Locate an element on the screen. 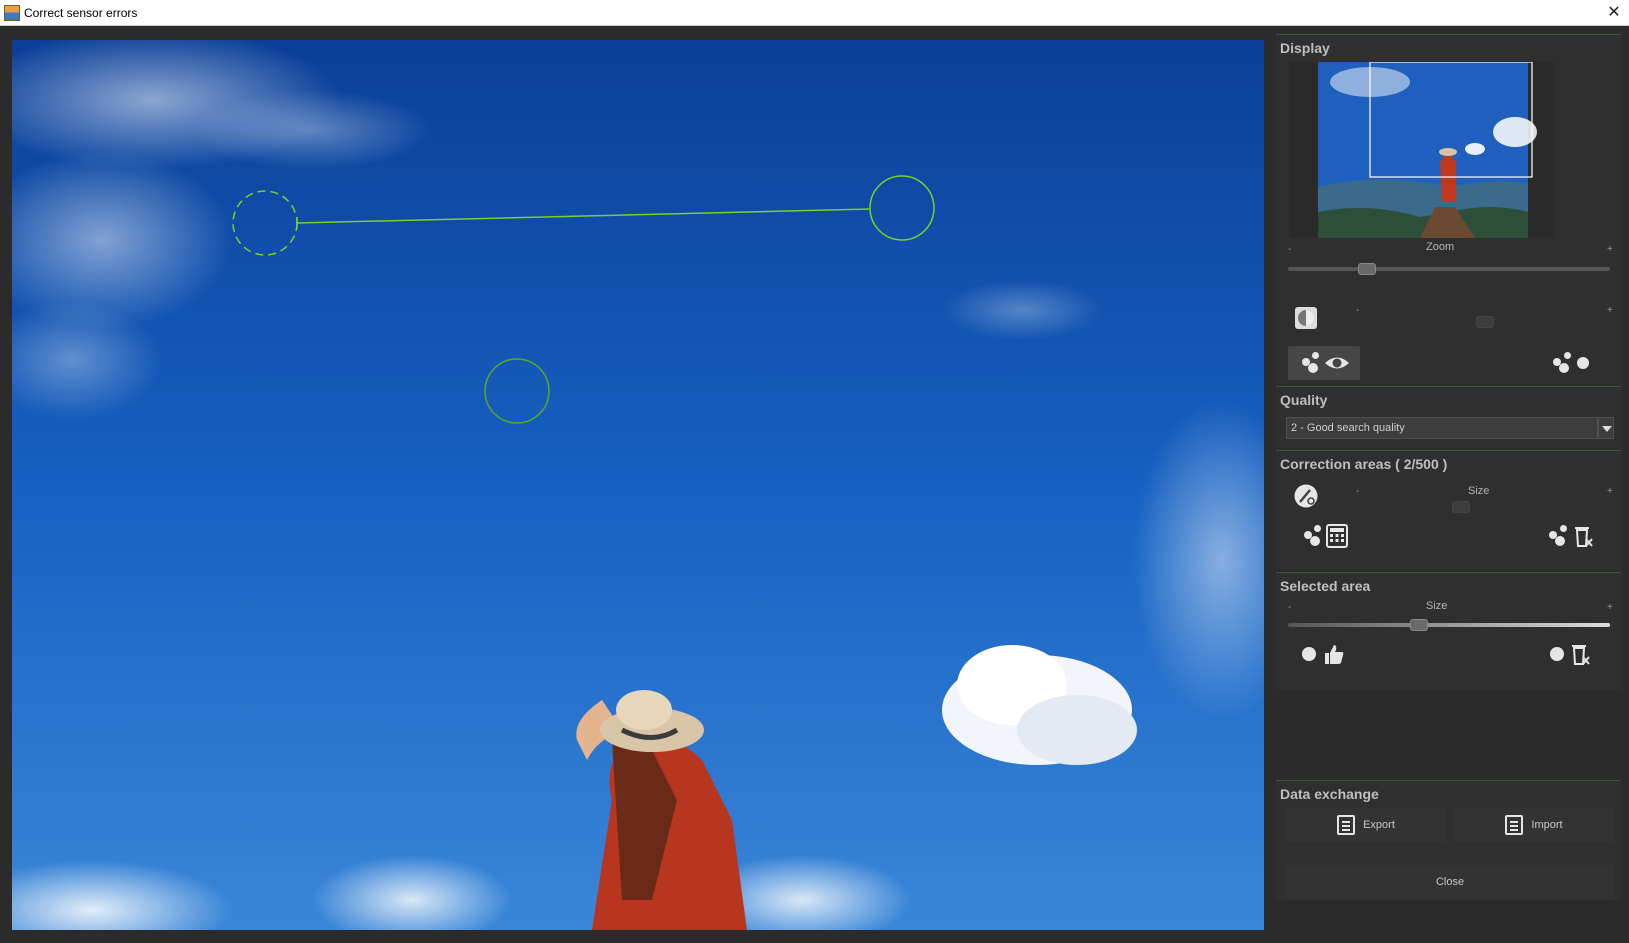  contrast-plus: + is located at coordinates (1610, 310).